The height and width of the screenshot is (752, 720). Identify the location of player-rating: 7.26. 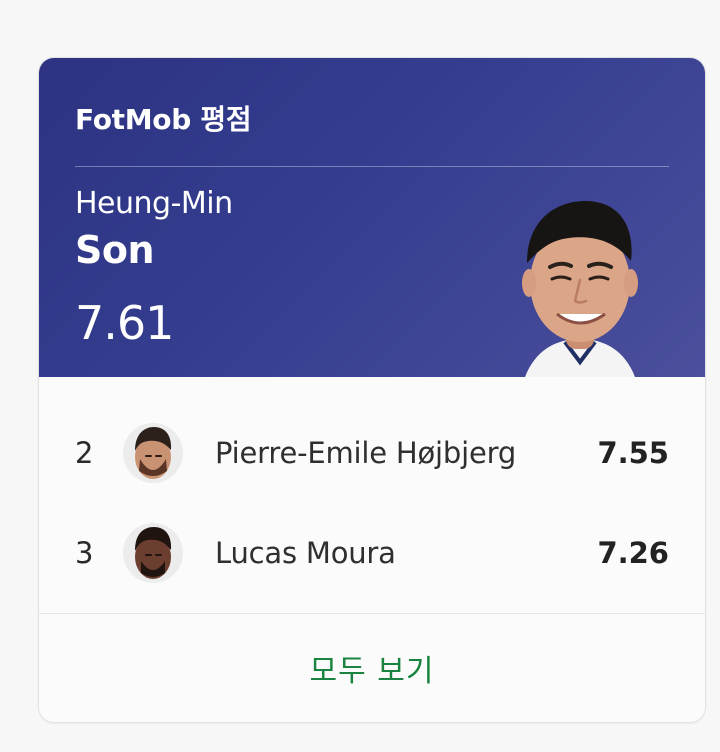
(633, 553).